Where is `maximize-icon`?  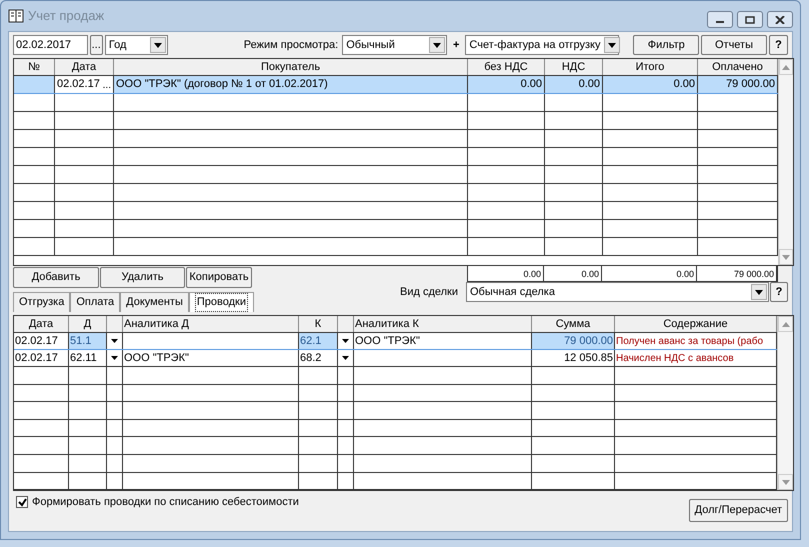
maximize-icon is located at coordinates (750, 19).